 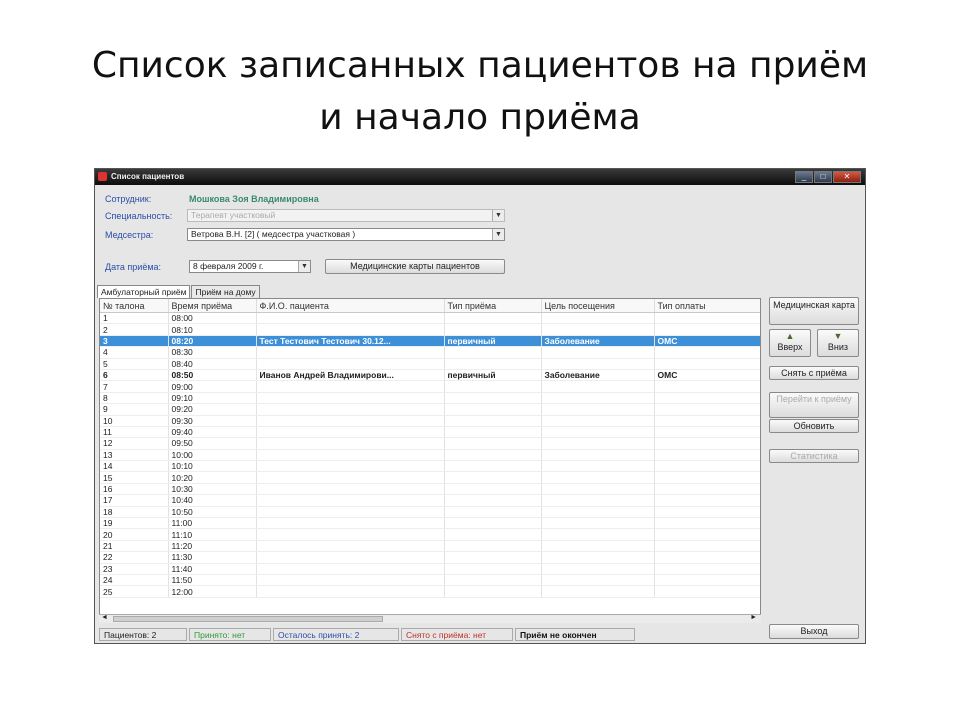 What do you see at coordinates (480, 117) in the screenshot?
I see `slide-title-line2: и начало приёма` at bounding box center [480, 117].